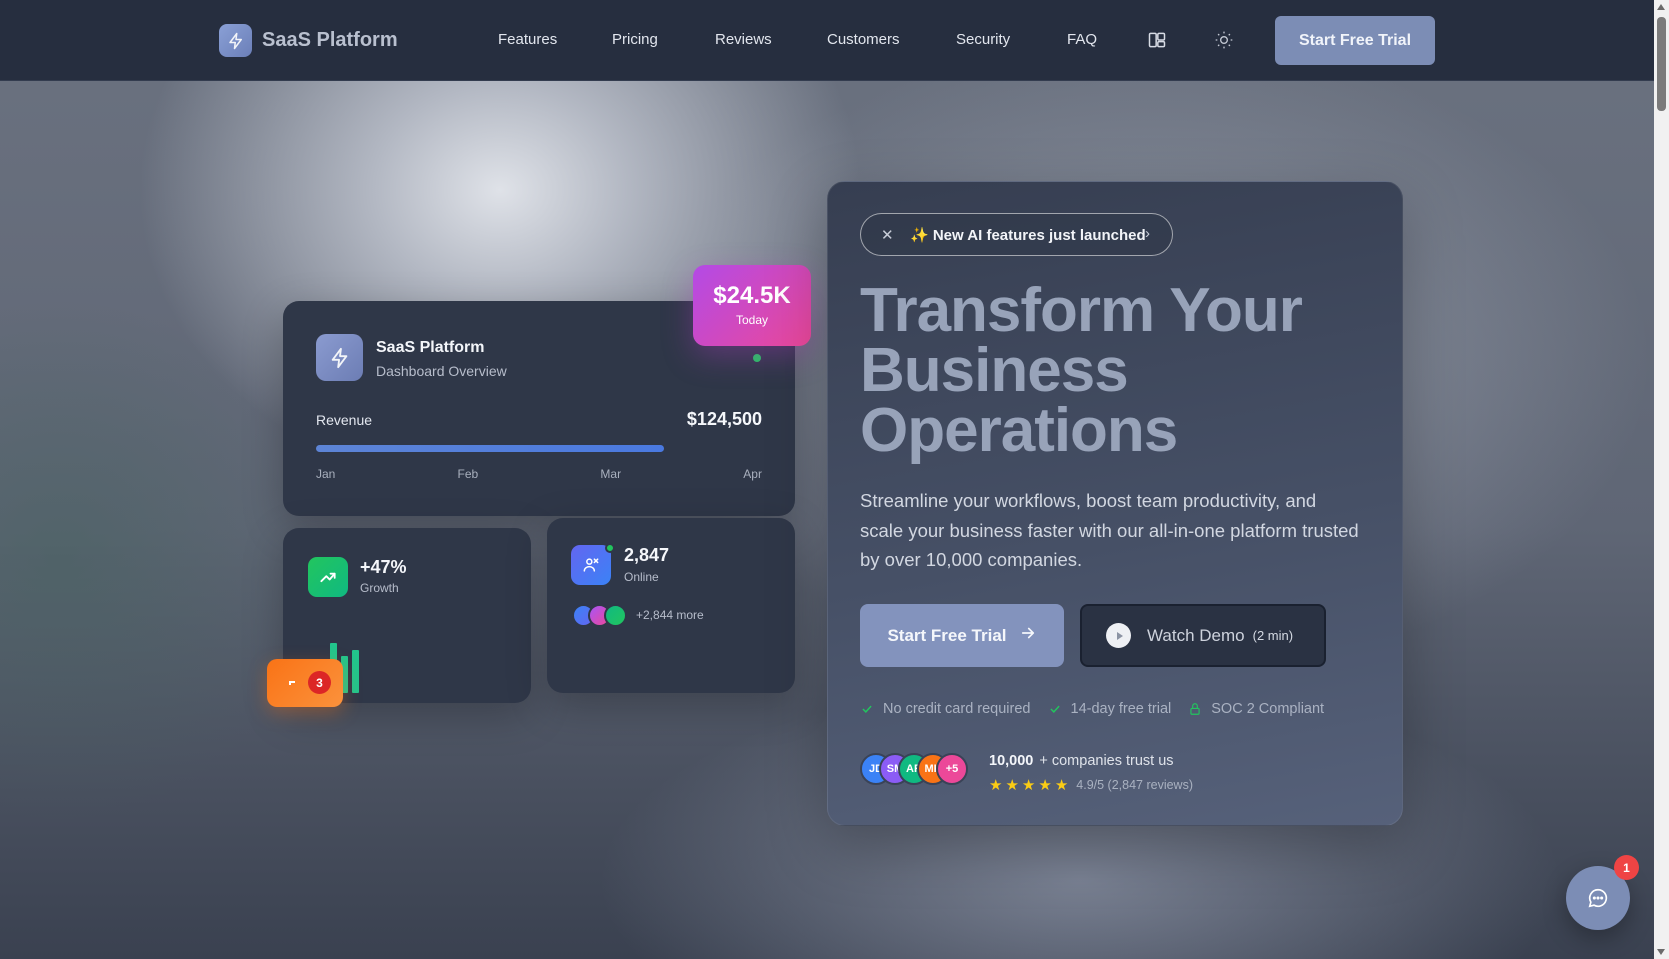 The width and height of the screenshot is (1669, 959). Describe the element at coordinates (1661, 7) in the screenshot. I see `scroll-up-icon` at that location.